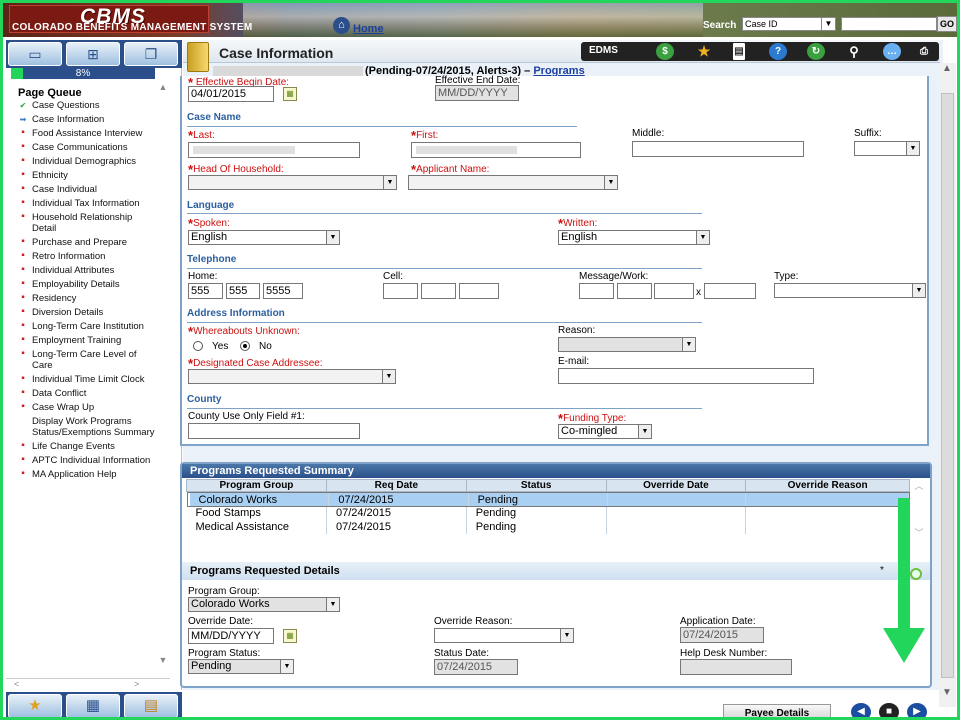  What do you see at coordinates (889, 710) in the screenshot?
I see `save-icon: ■` at bounding box center [889, 710].